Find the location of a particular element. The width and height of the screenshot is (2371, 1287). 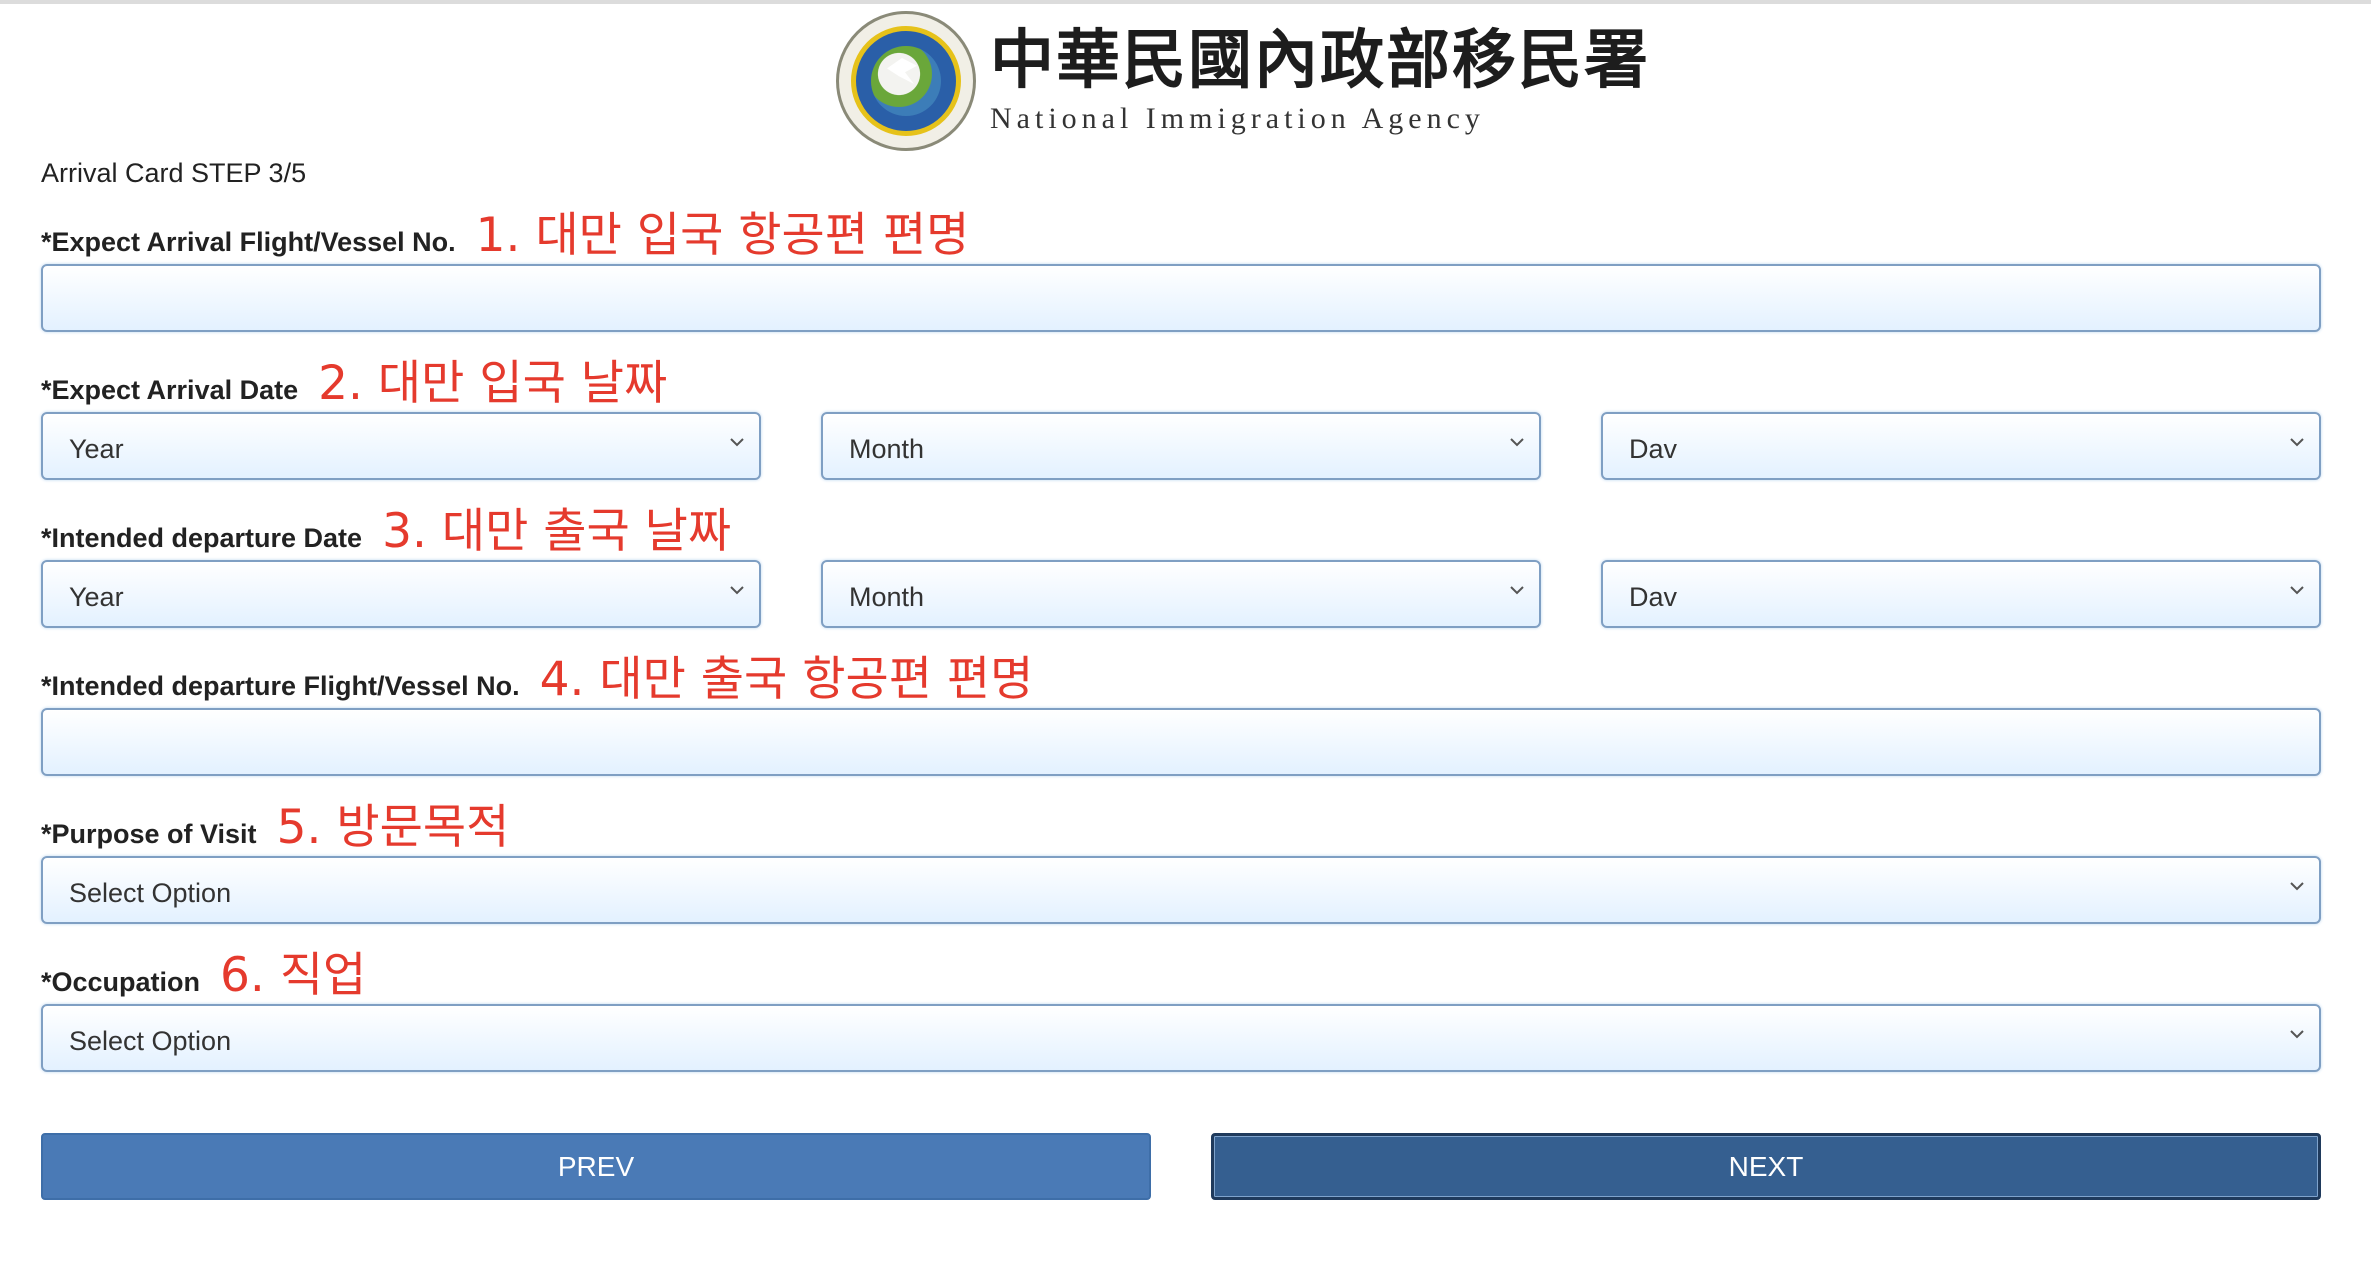

departure-day-value: Dav is located at coordinates (1653, 597).